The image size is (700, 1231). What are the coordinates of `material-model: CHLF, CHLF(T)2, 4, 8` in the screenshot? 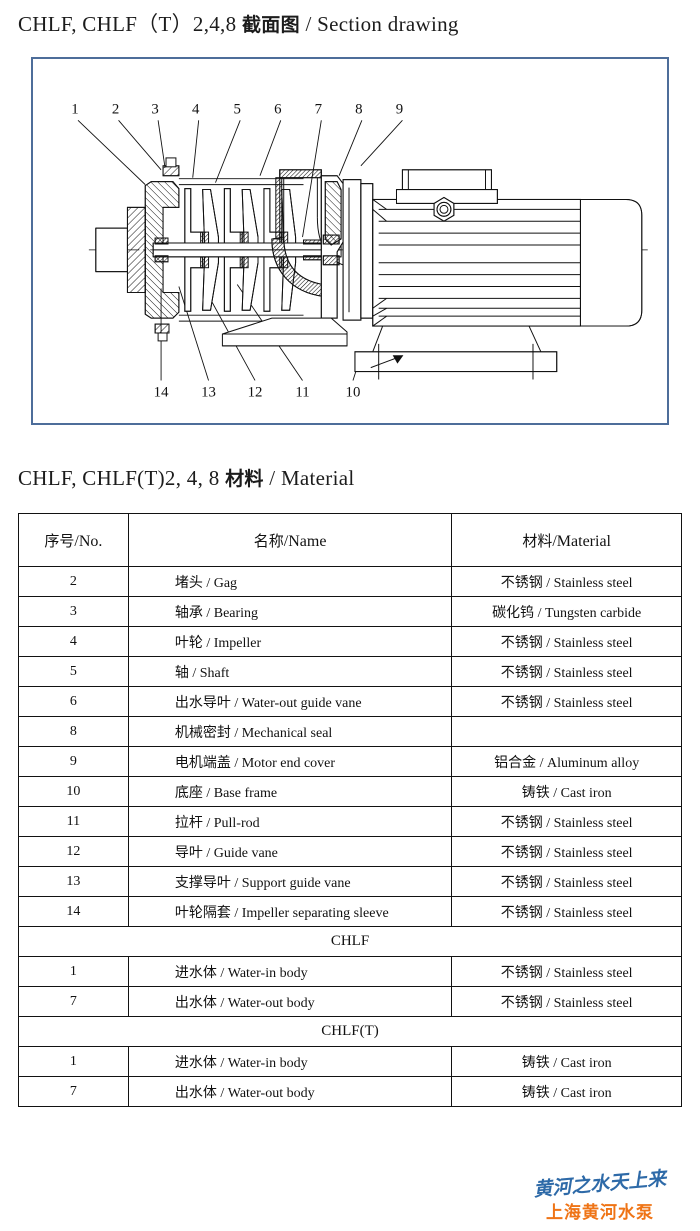 It's located at (119, 478).